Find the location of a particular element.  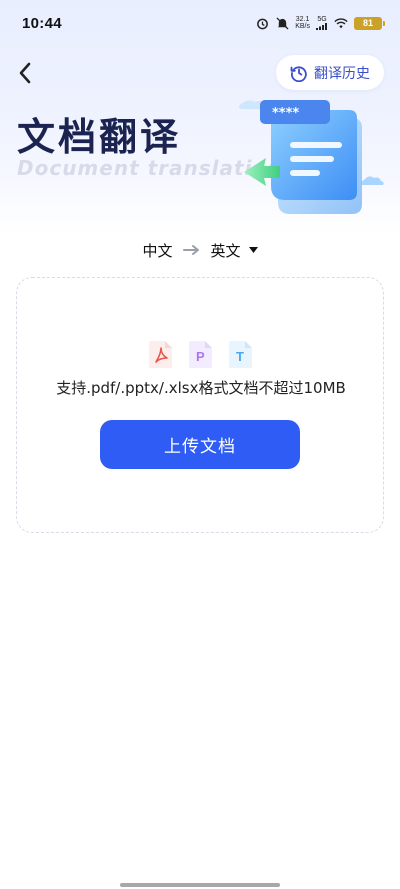

target-language-dropdown: 英文 is located at coordinates (234, 250).